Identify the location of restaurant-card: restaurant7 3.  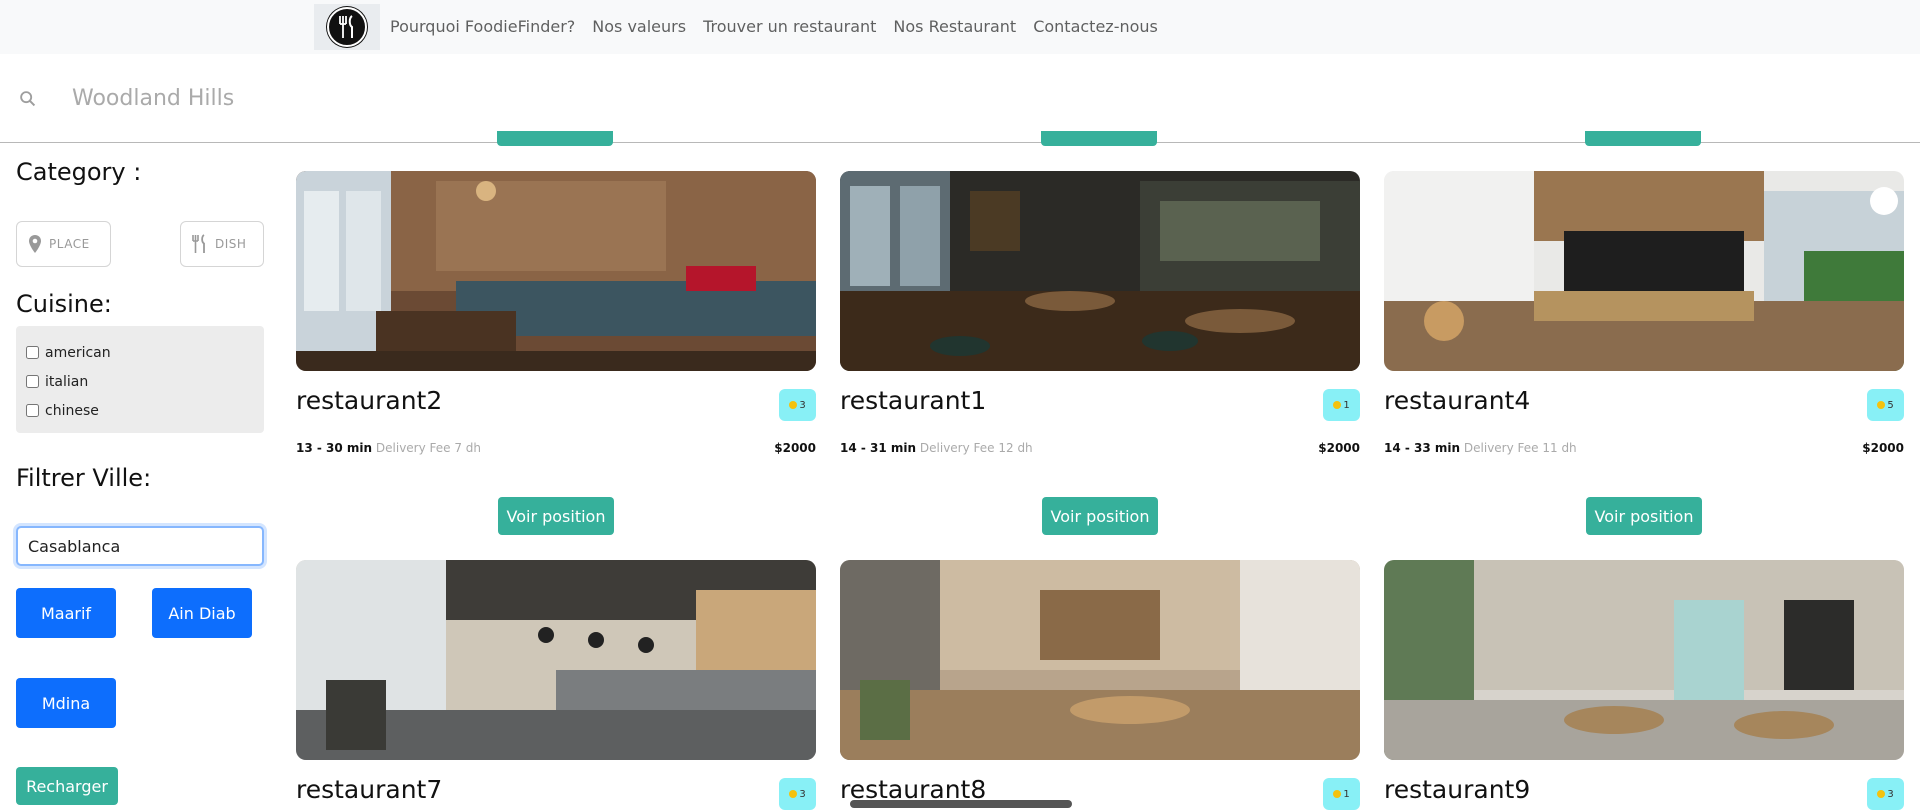
(556, 685).